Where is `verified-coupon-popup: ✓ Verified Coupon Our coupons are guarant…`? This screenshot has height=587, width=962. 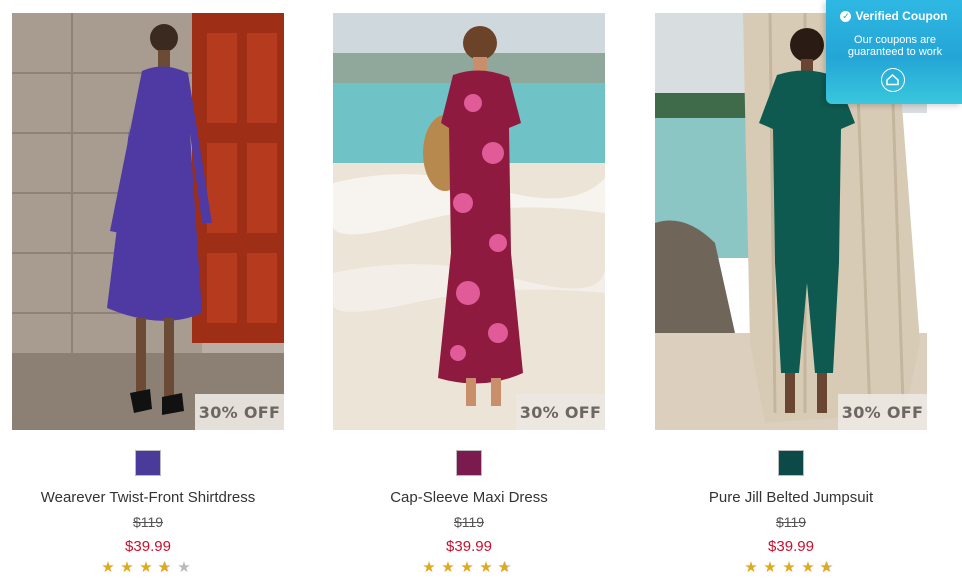 verified-coupon-popup: ✓ Verified Coupon Our coupons are guarant… is located at coordinates (894, 52).